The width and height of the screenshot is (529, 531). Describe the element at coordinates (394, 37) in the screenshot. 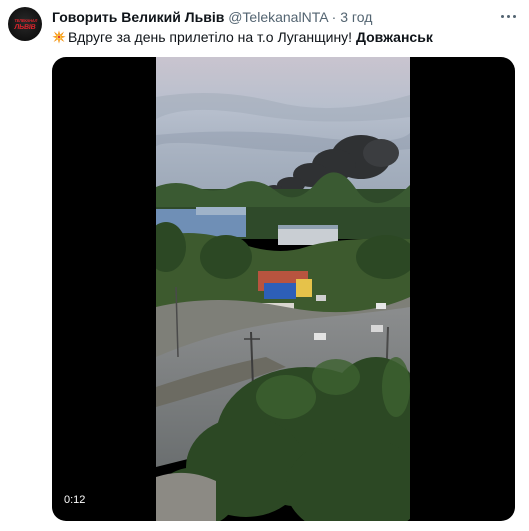

I see `tweet-text-location: Довжанськ` at that location.